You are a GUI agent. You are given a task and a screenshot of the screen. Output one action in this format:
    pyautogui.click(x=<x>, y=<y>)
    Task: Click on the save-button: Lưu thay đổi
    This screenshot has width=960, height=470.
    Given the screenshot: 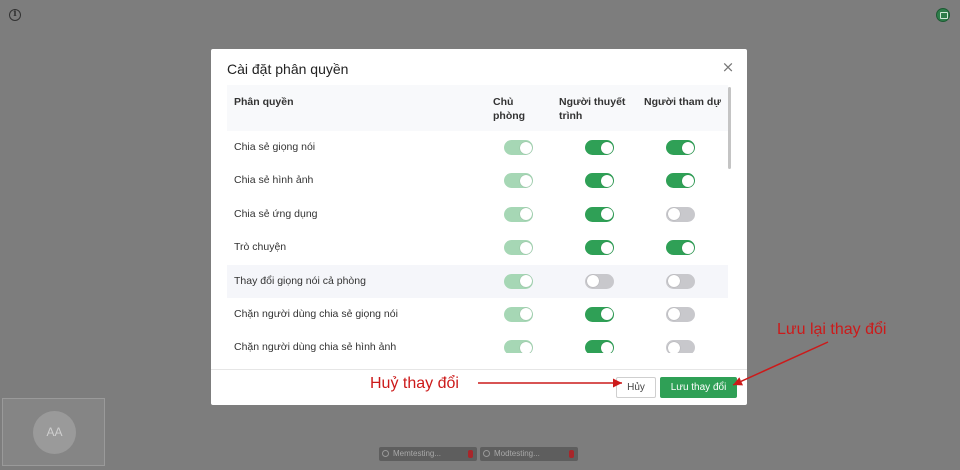 What is the action you would take?
    pyautogui.click(x=698, y=387)
    